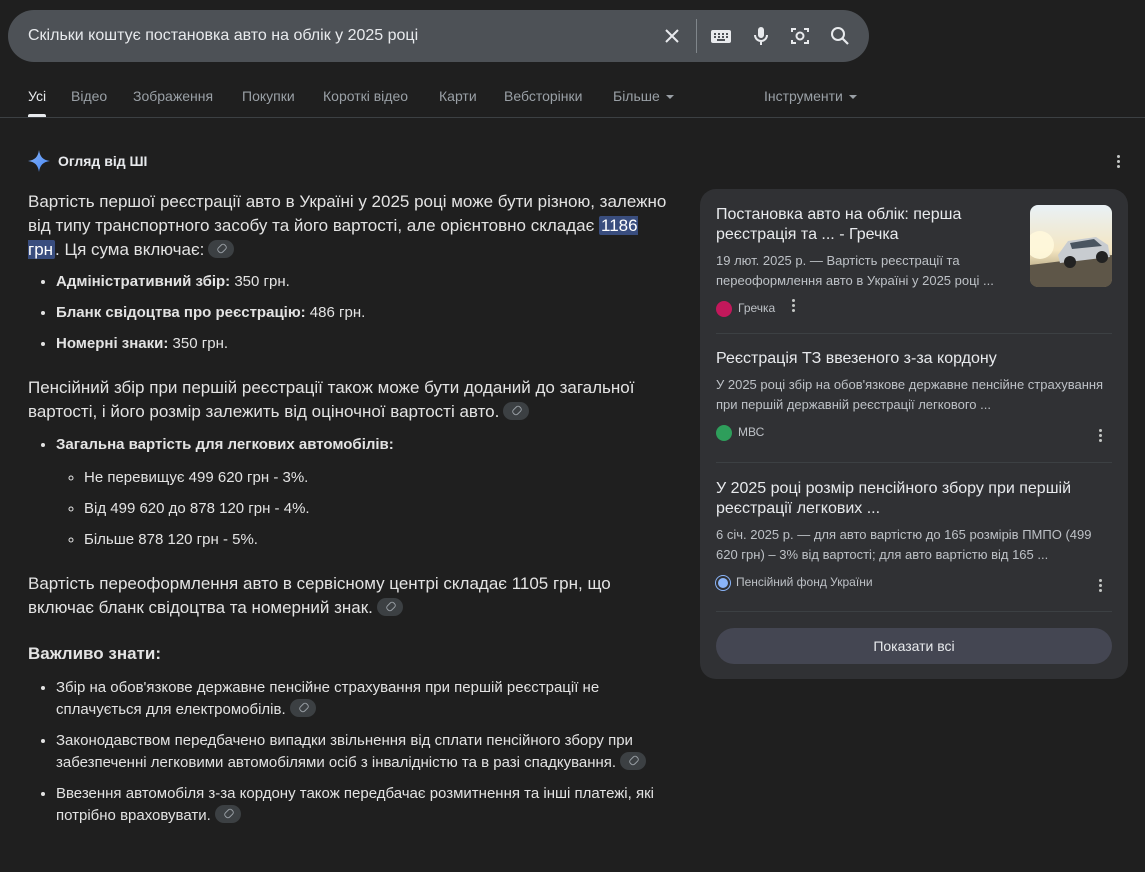 The width and height of the screenshot is (1145, 872). Describe the element at coordinates (112, 343) in the screenshot. I see `fee-label: Номерні знаки:` at that location.